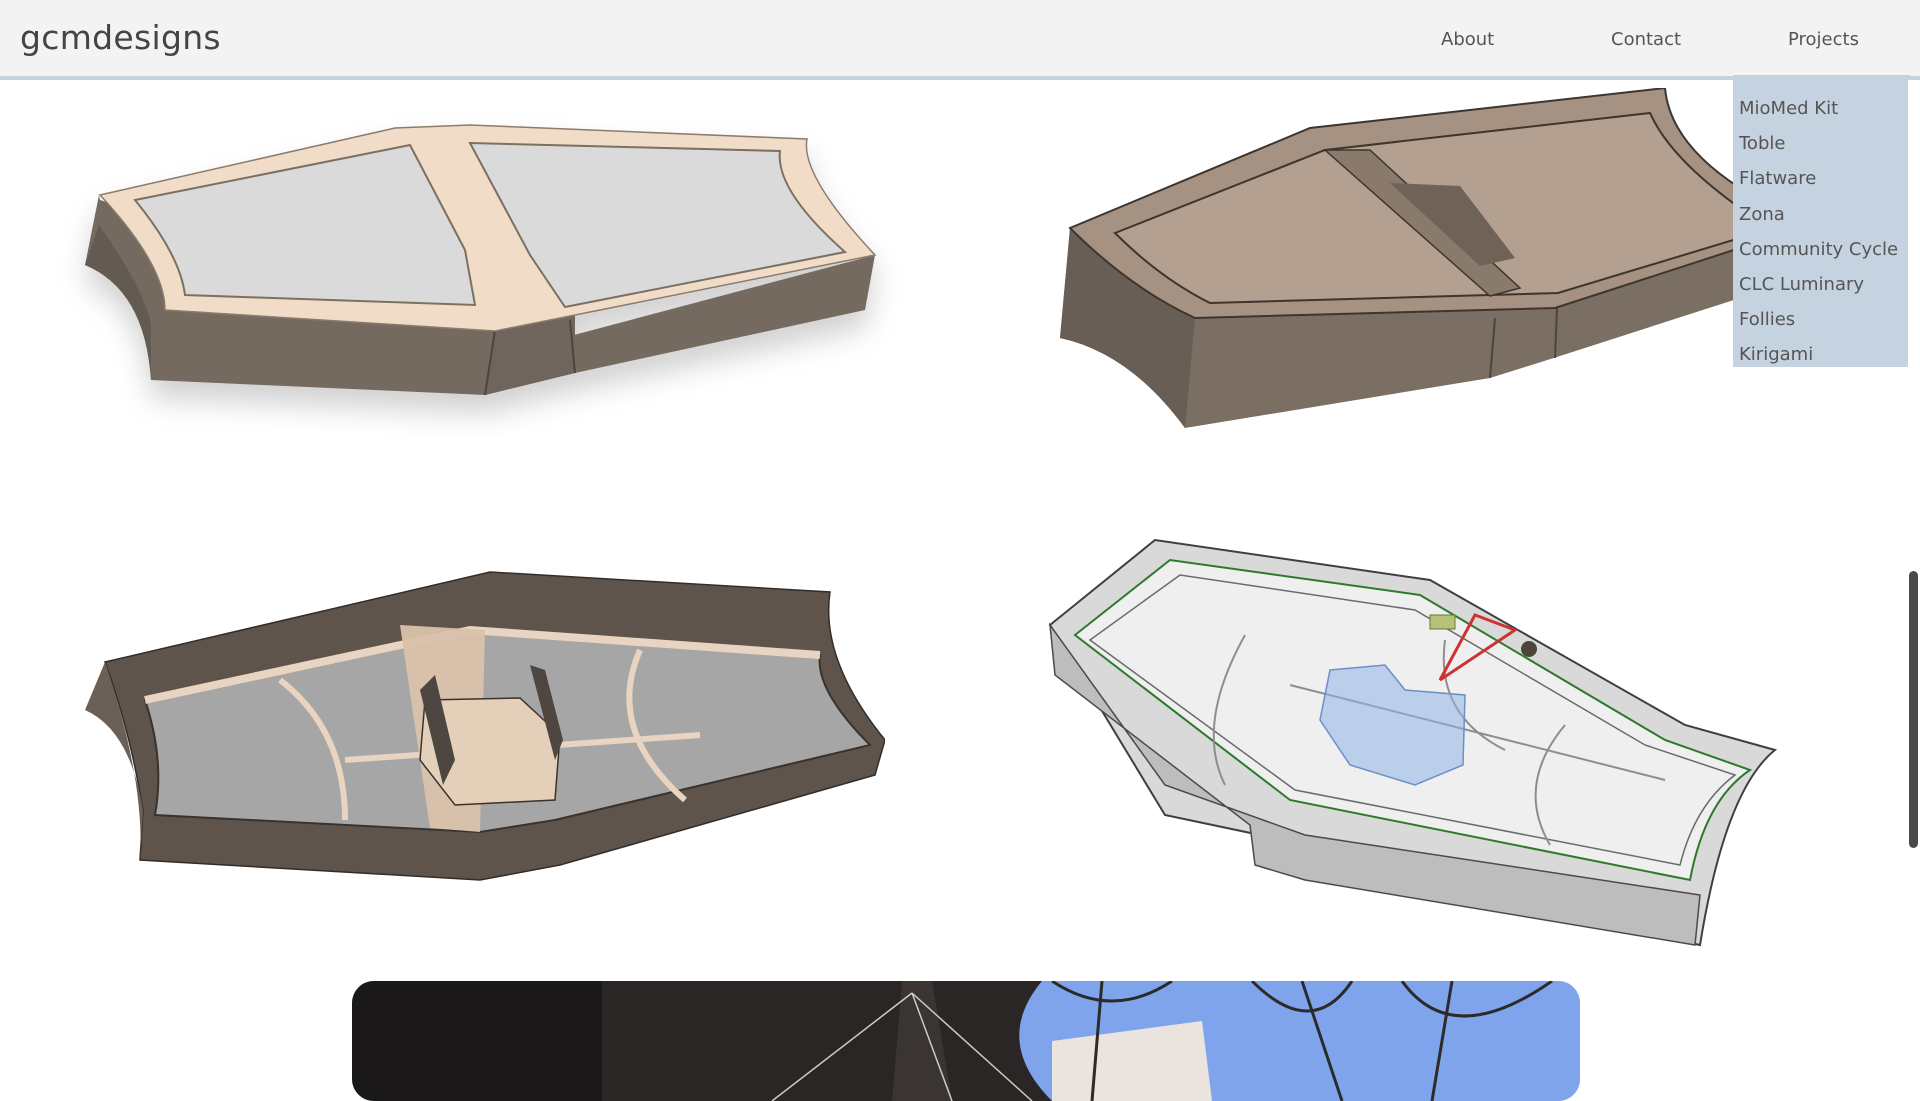 The height and width of the screenshot is (1101, 1920). Describe the element at coordinates (1821, 178) in the screenshot. I see `dropdown-item-flatware: Flatware` at that location.